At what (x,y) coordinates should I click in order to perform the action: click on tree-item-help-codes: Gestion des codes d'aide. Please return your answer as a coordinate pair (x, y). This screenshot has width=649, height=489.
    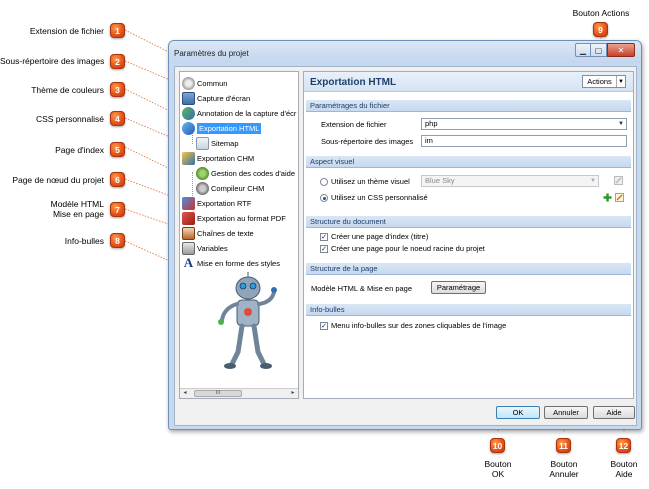
    Looking at the image, I should click on (245, 173).